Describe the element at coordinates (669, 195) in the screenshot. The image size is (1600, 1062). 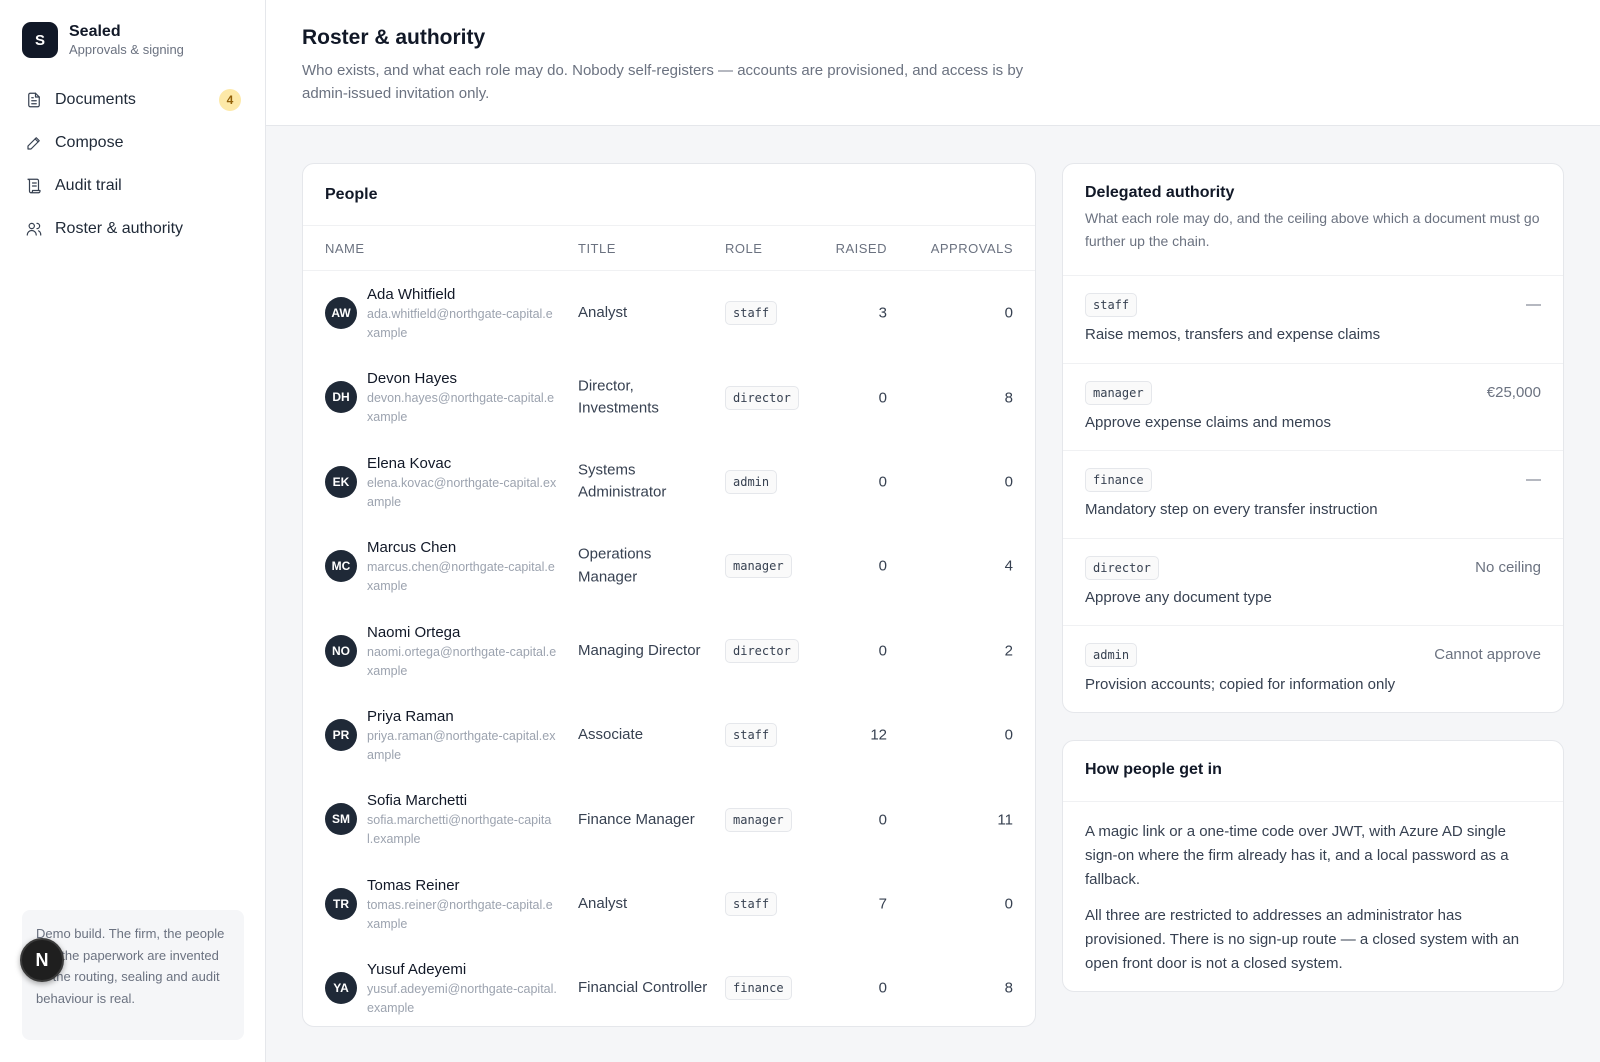
I see `people-card-header: People` at that location.